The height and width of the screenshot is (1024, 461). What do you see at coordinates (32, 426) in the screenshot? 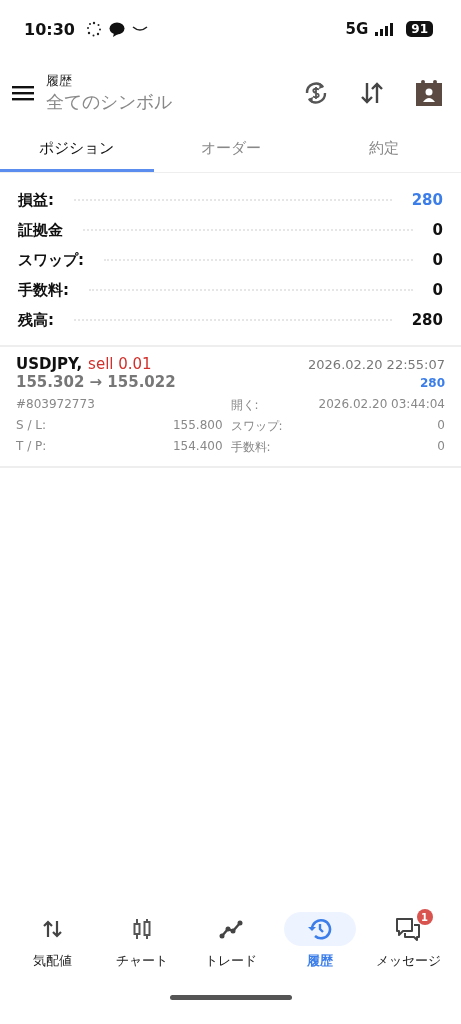
I see `detail-label: S / L:` at bounding box center [32, 426].